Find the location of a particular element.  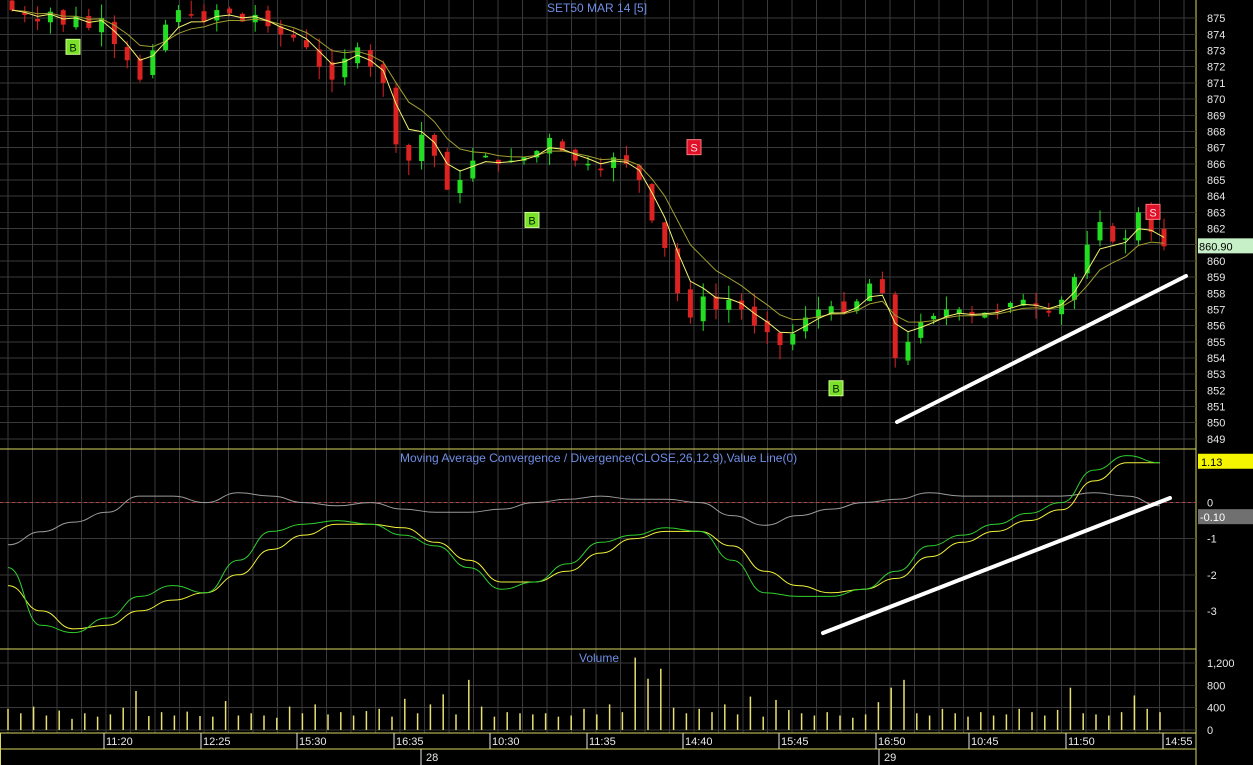

last-price-box: 860.90 is located at coordinates (1225, 246).